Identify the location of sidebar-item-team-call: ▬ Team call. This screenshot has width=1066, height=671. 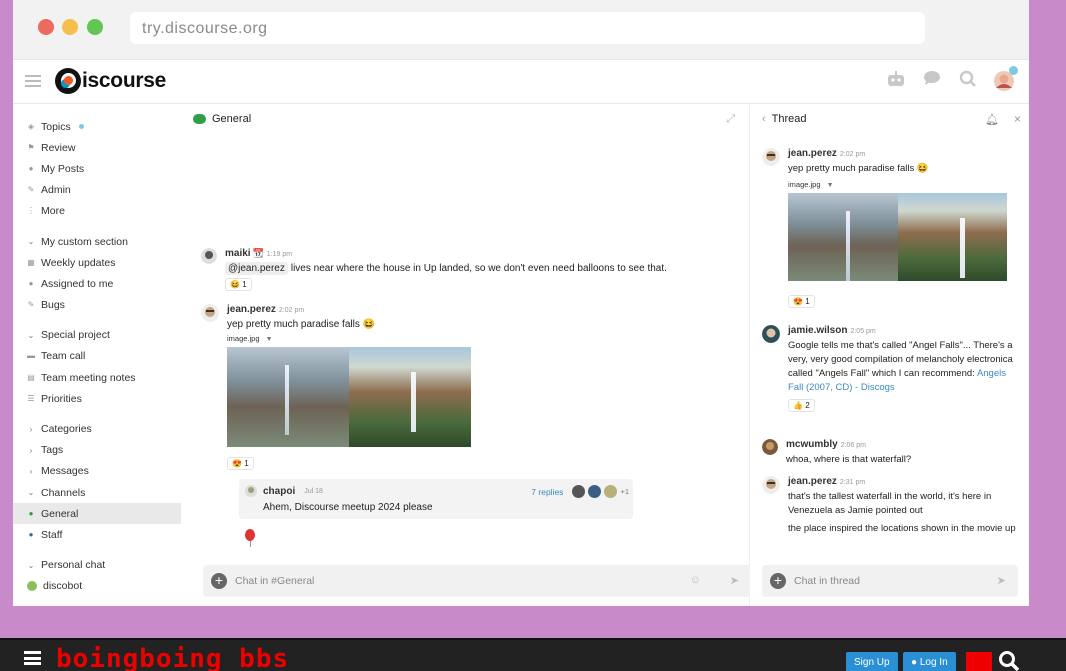
(97, 356).